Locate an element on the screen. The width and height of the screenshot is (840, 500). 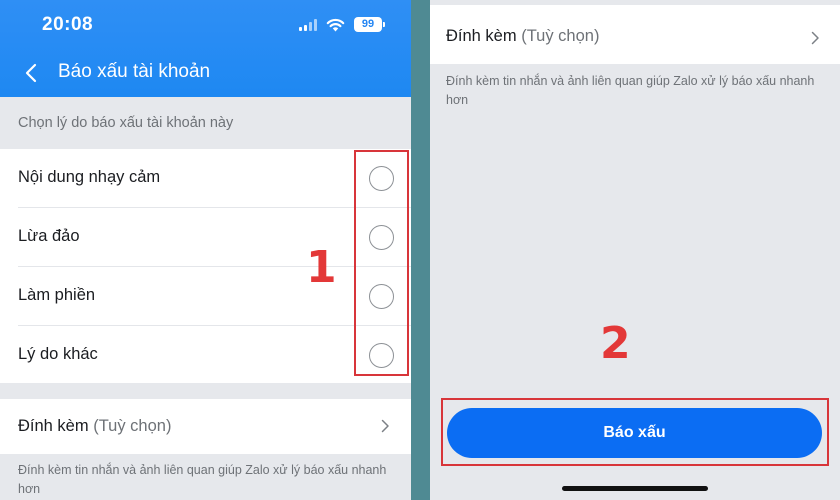
signal-icon is located at coordinates (308, 24).